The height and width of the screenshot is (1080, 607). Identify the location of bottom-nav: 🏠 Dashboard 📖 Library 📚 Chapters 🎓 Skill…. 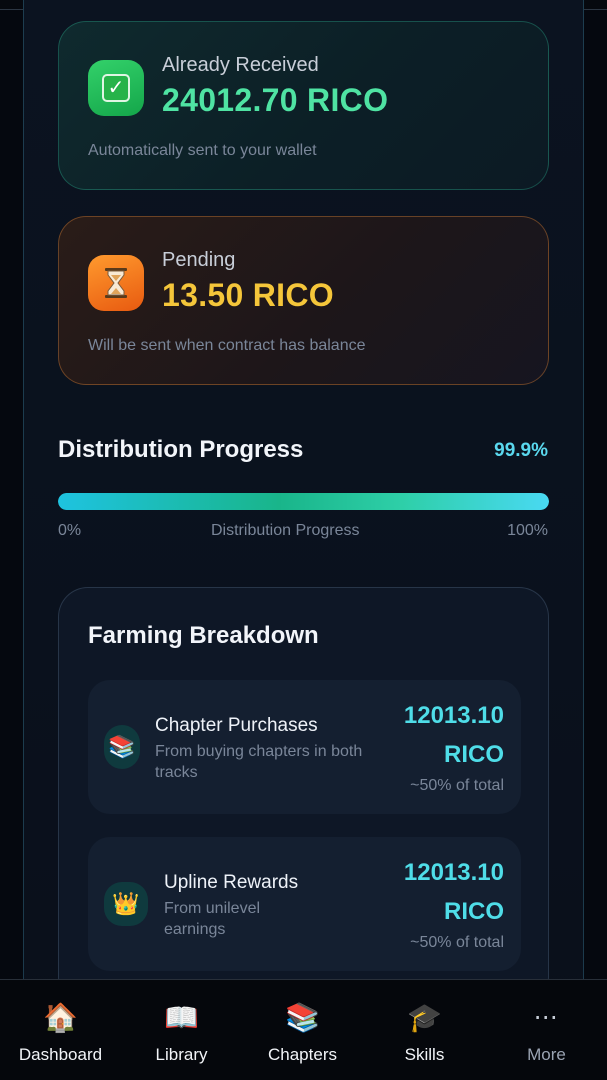
(303, 1029).